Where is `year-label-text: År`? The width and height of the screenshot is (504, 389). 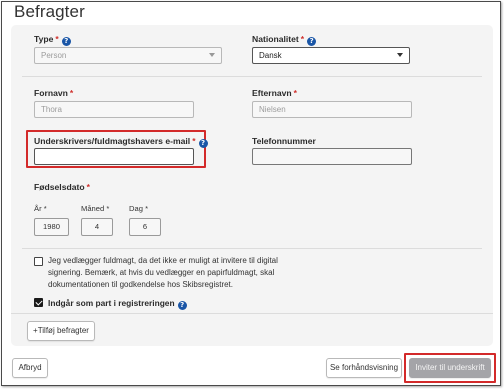 year-label-text: År is located at coordinates (38, 208).